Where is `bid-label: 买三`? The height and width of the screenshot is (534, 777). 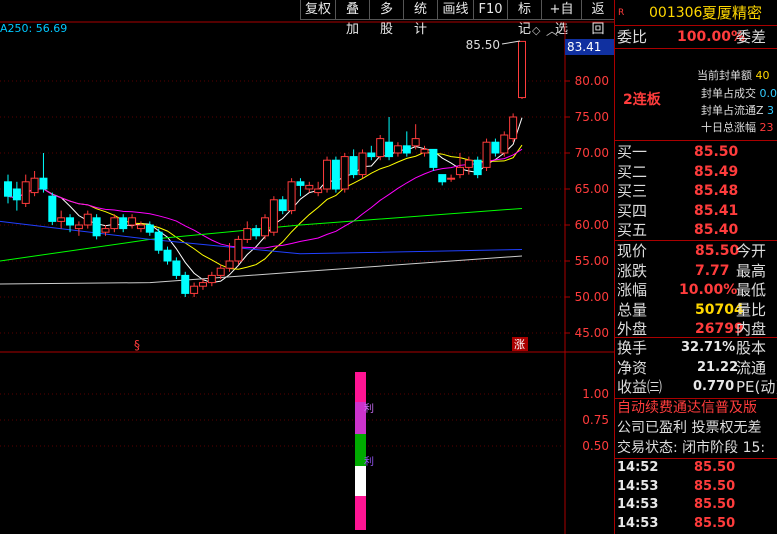
bid-label: 买三 is located at coordinates (632, 191).